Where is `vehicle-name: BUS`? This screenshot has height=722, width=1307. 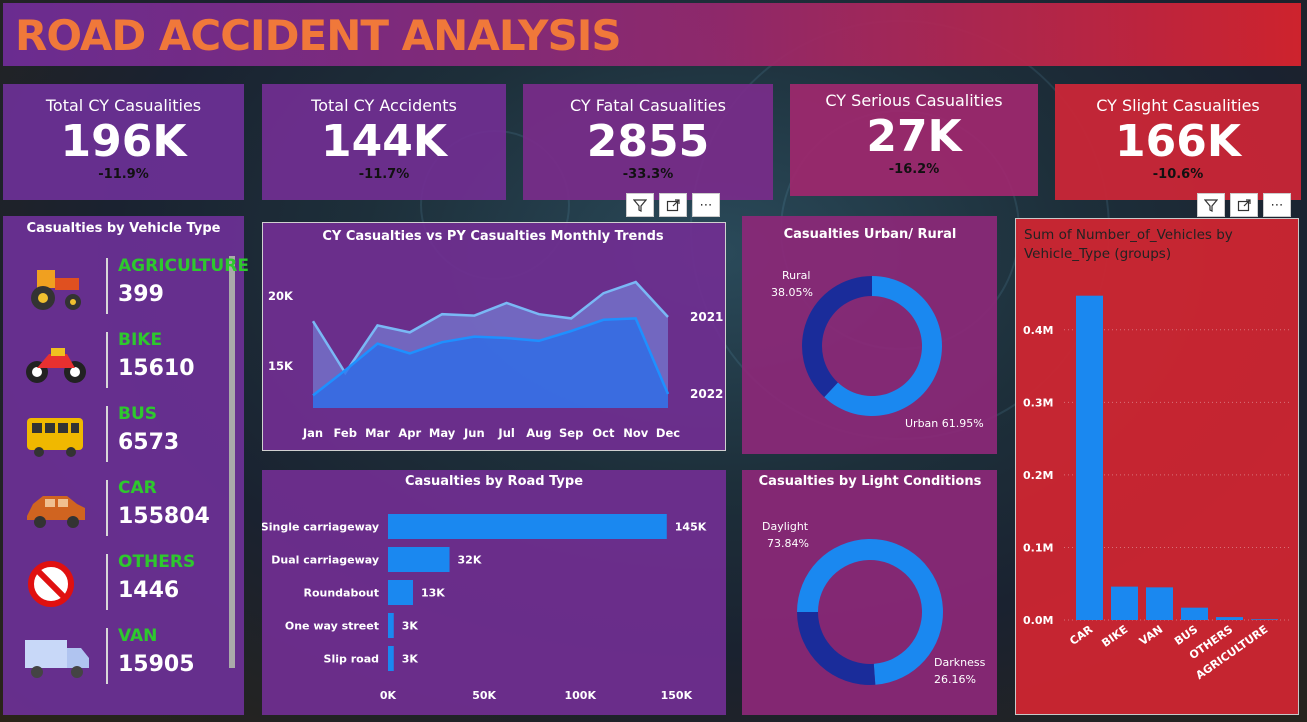 vehicle-name: BUS is located at coordinates (138, 414).